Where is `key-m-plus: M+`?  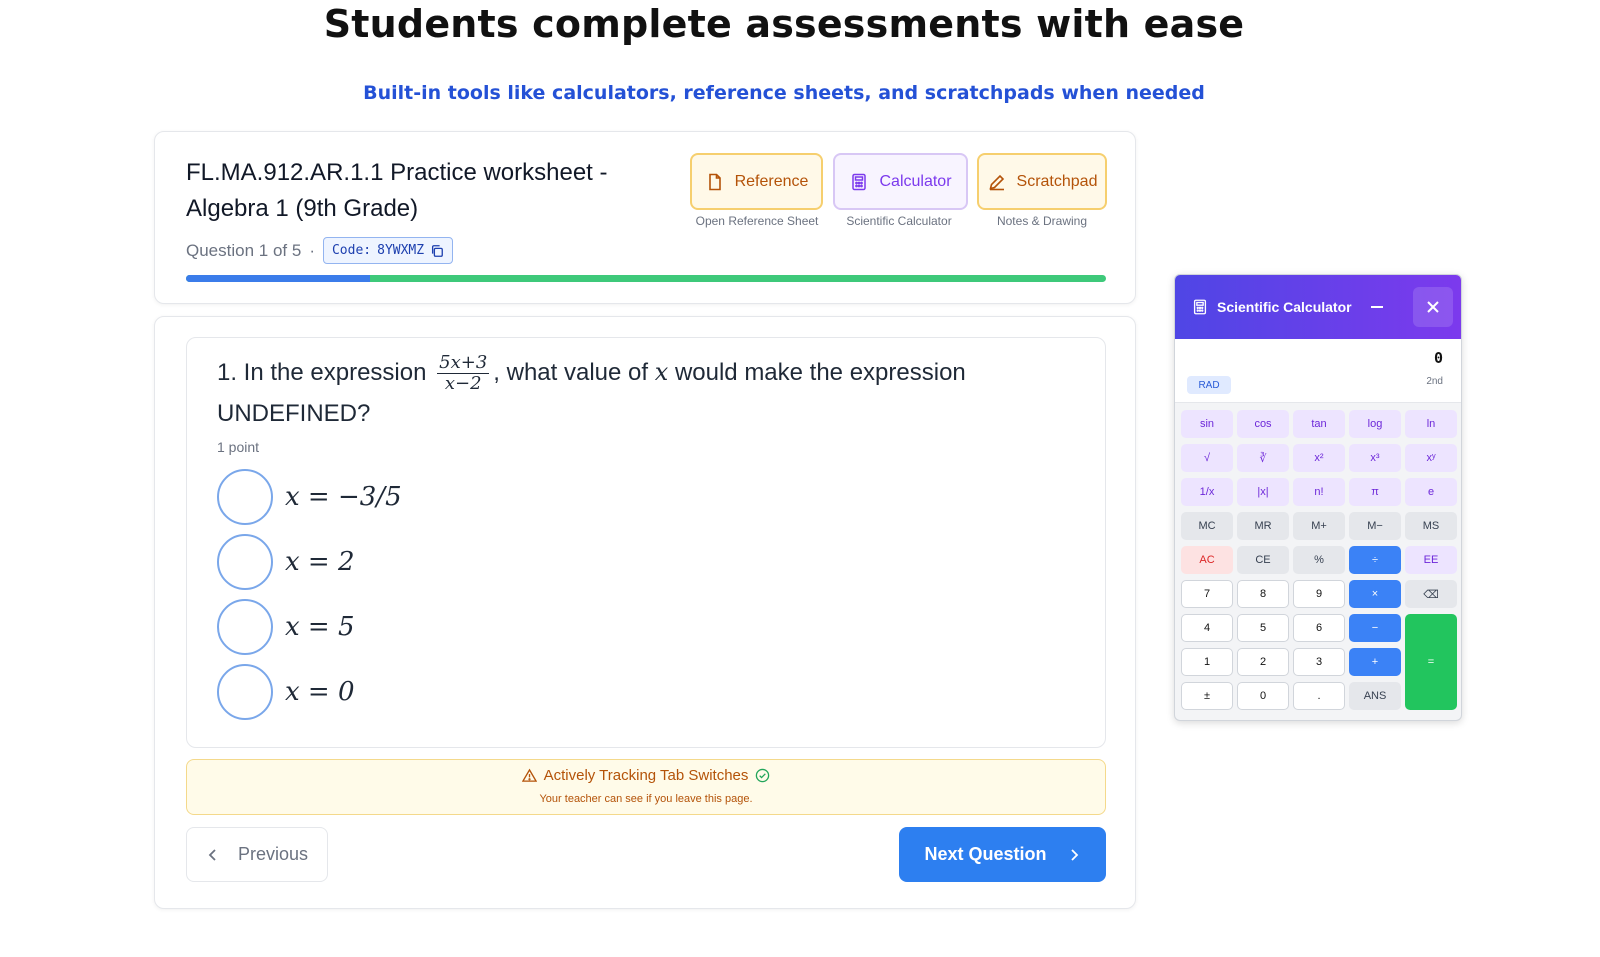 key-m-plus: M+ is located at coordinates (1319, 526).